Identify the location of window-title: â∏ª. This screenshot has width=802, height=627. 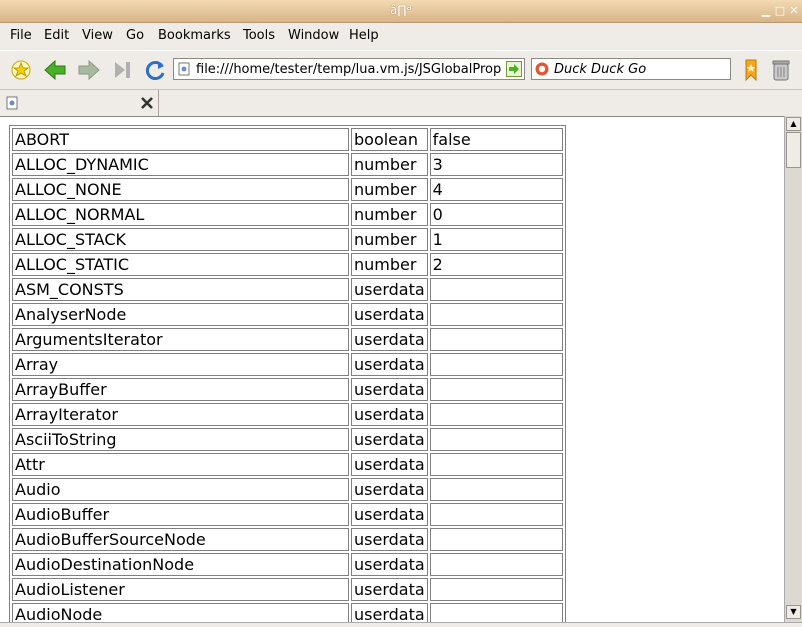
(401, 10).